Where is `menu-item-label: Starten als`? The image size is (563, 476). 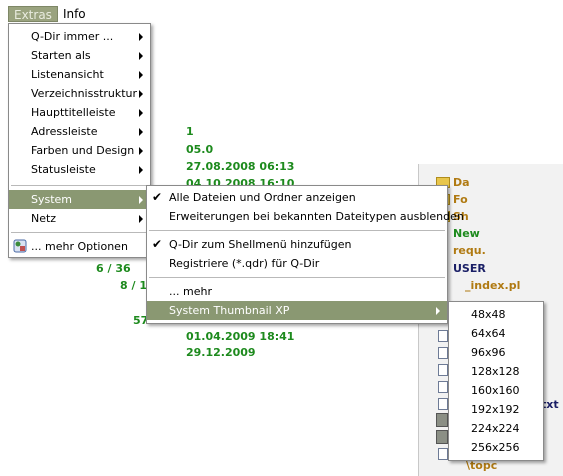
menu-item-label: Starten als is located at coordinates (61, 55).